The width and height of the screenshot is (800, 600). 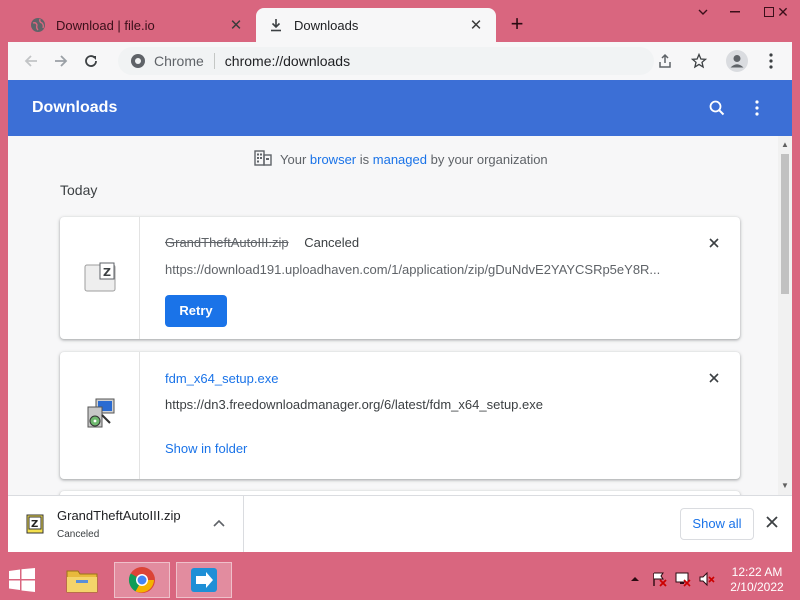 I want to click on windows-taskbar: 12:22 AM 2/10/2022, so click(x=400, y=580).